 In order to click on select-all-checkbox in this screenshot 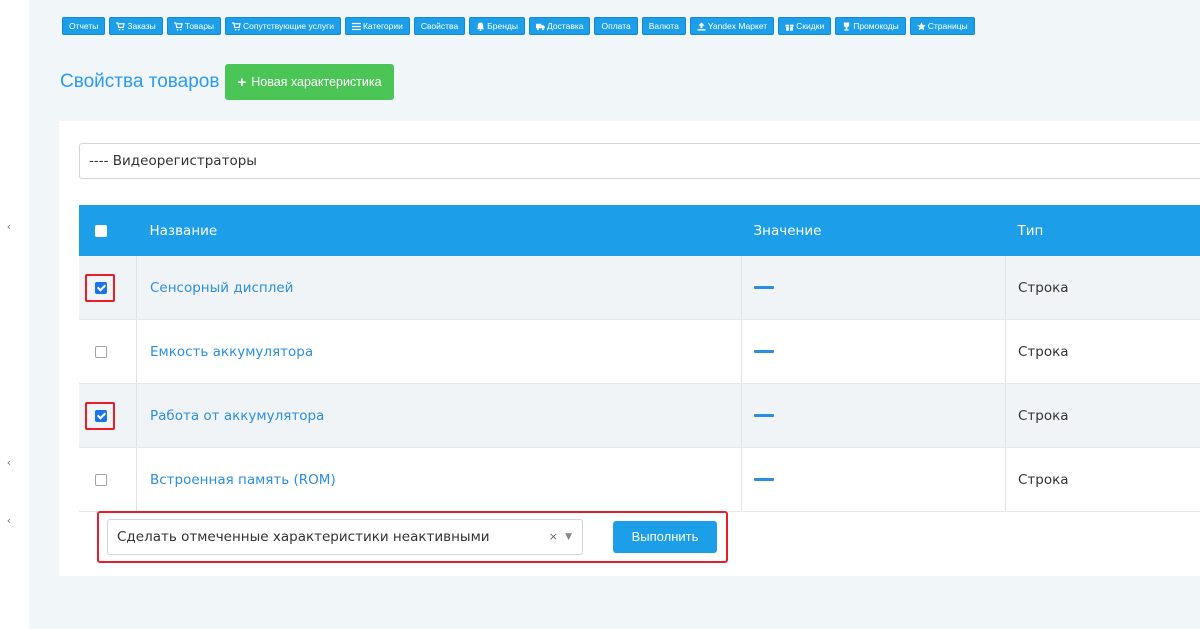, I will do `click(101, 230)`.